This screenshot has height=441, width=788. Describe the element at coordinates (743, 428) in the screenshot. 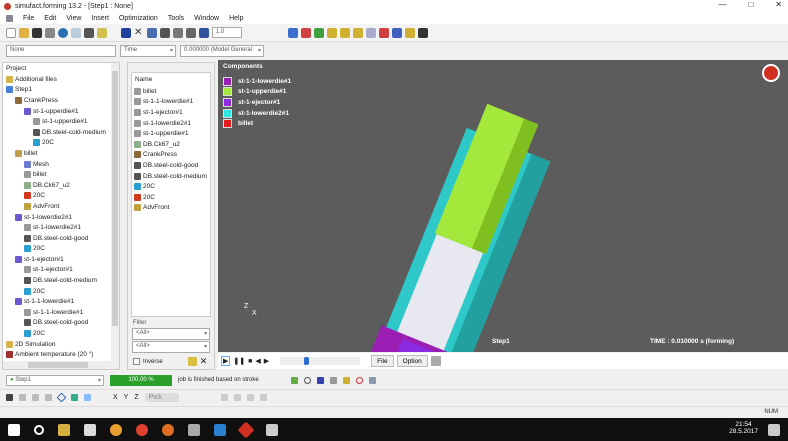

I see `clock: 21:54 28.5.2017` at that location.